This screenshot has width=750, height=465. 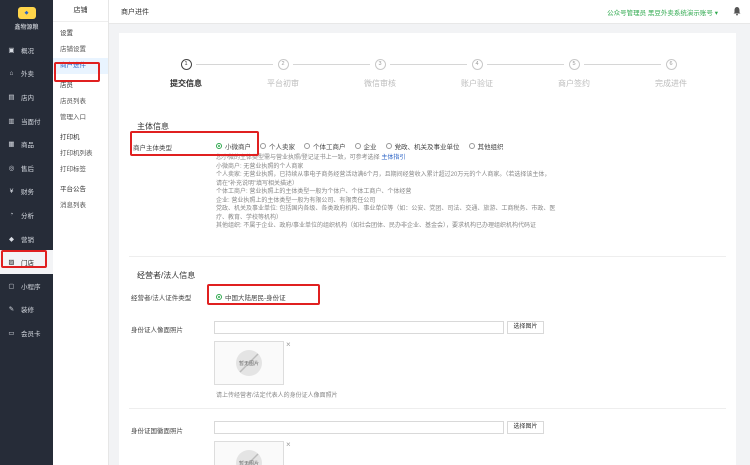 I want to click on help-line: 个体工商户: 营业执照上的主体类型一般为个体户、个体工商户、个体经营, so click(x=314, y=192).